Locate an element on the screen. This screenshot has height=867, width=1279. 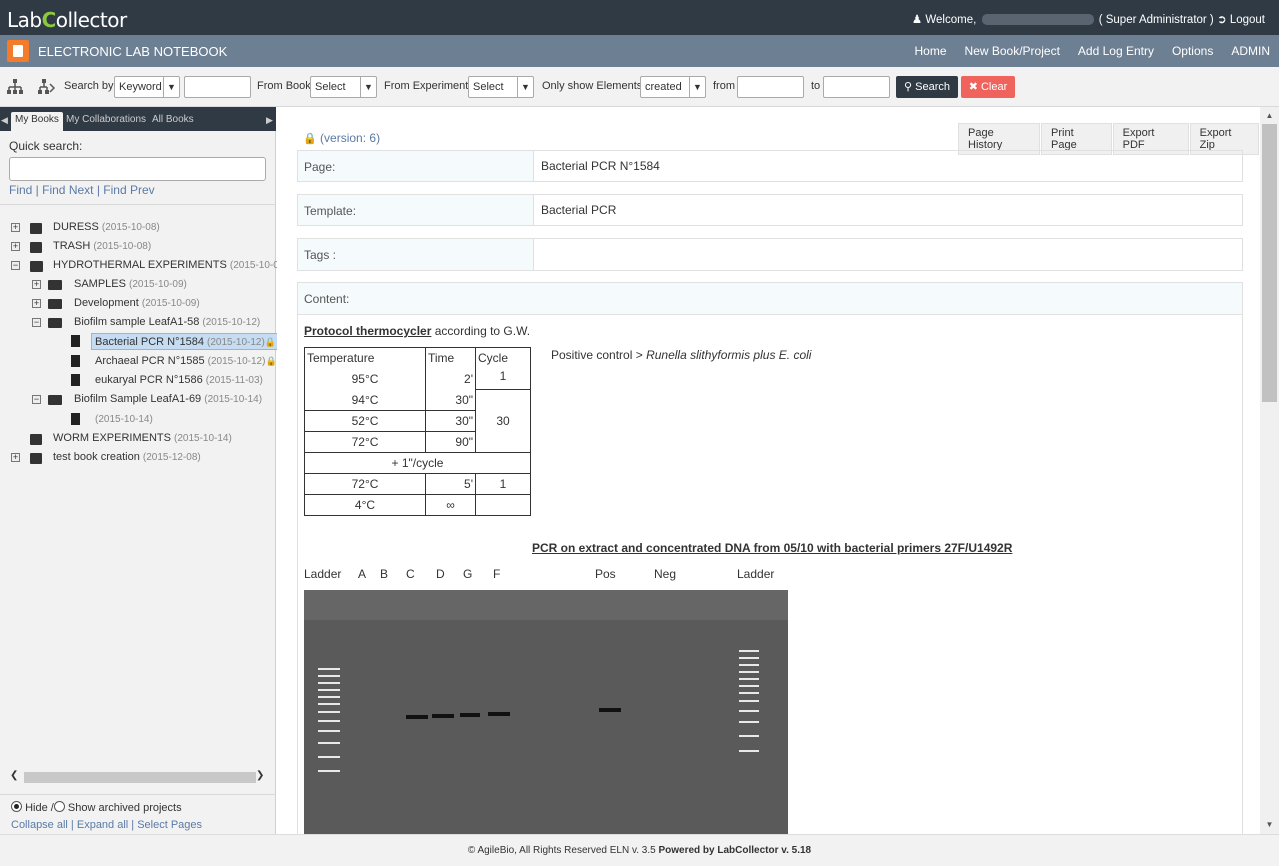
from-experiment-select: Select ▼ is located at coordinates (501, 87).